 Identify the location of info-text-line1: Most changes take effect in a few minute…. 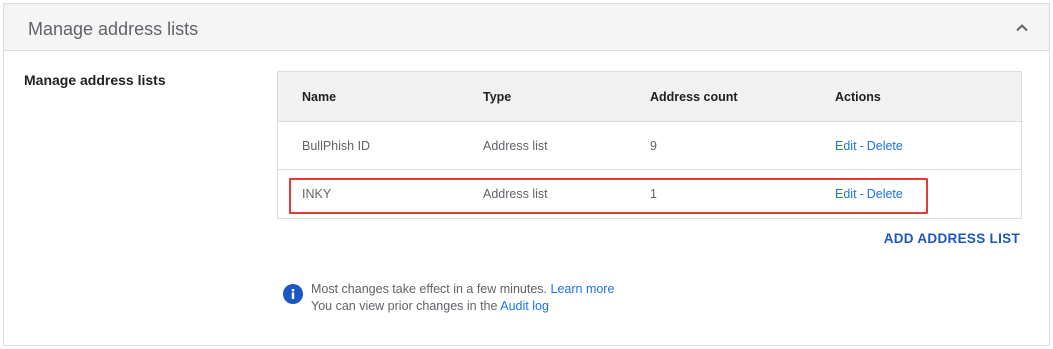
(462, 289).